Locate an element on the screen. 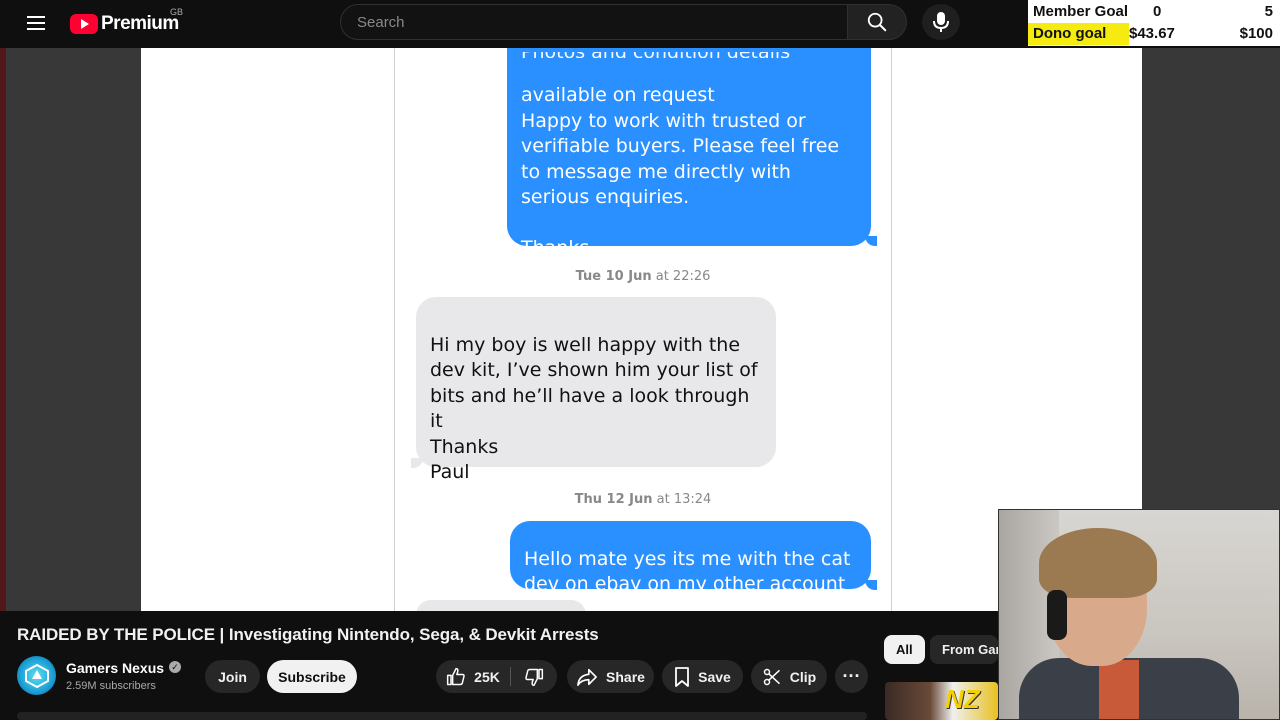 This screenshot has height=720, width=1280. clip-button-label: Clip is located at coordinates (803, 676).